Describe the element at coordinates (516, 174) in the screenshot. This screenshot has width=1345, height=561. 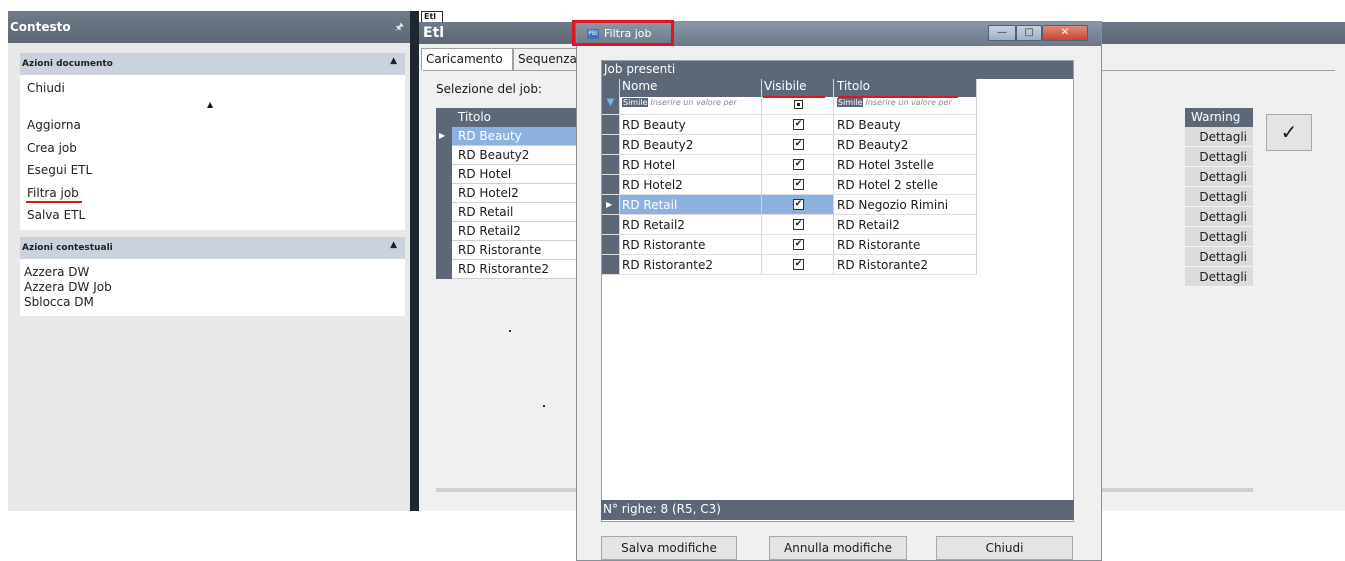
I see `table-row: RD Hotel` at that location.